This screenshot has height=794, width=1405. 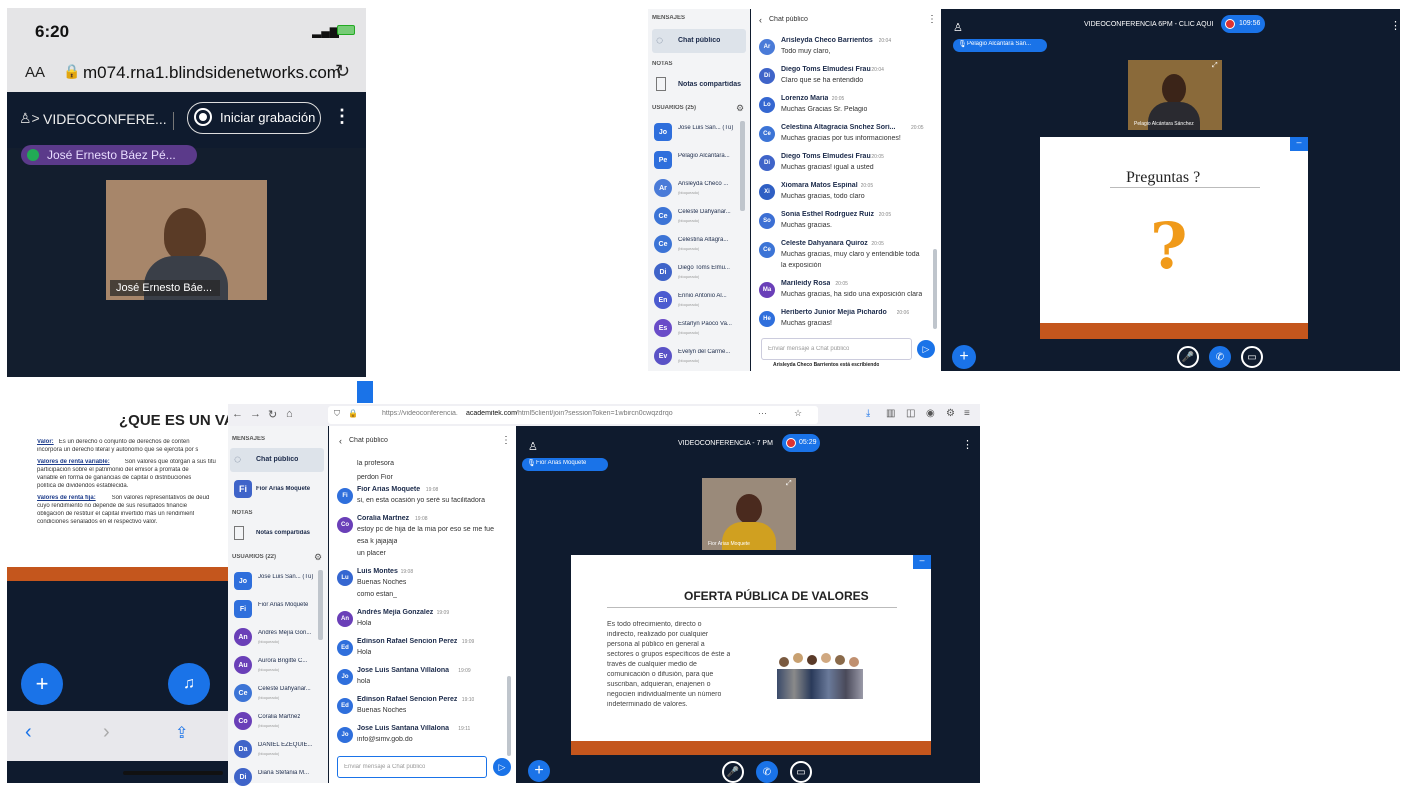 What do you see at coordinates (212, 73) in the screenshot?
I see `phone-url: m074.rna1.blindsidenetworks.com` at bounding box center [212, 73].